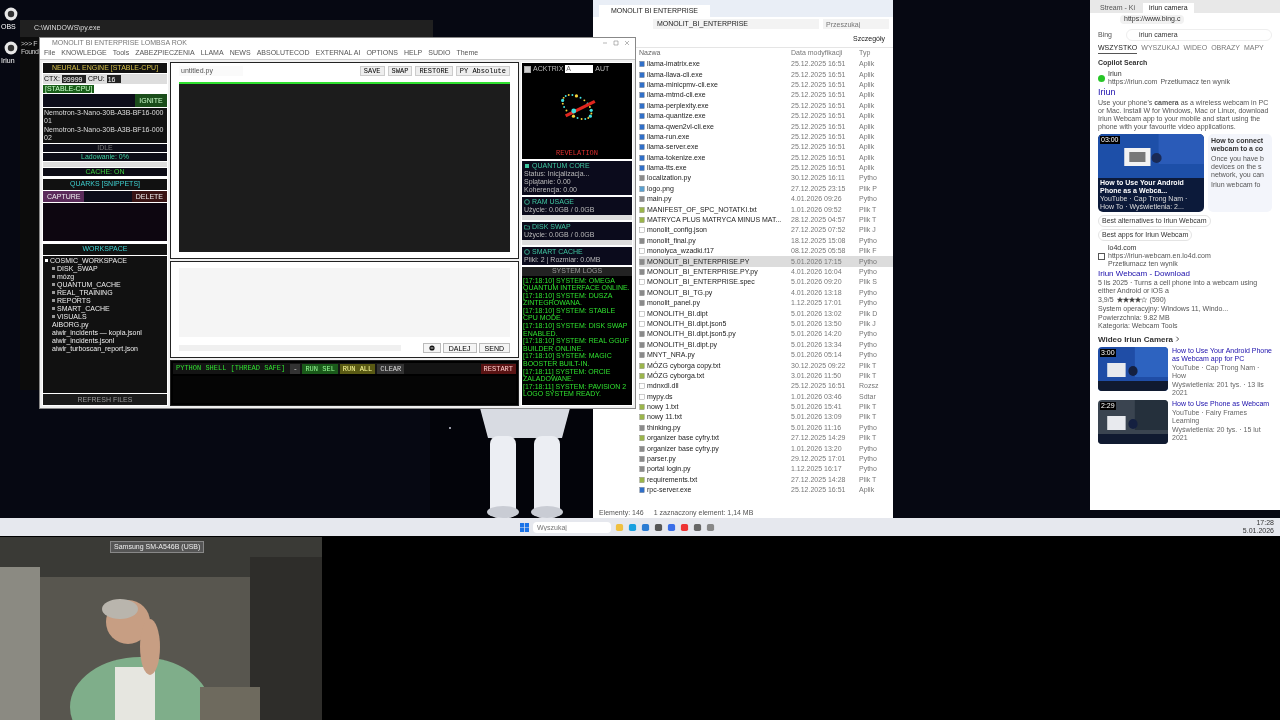 The image size is (1280, 720). Describe the element at coordinates (527, 166) in the screenshot. I see `chip-icon` at that location.